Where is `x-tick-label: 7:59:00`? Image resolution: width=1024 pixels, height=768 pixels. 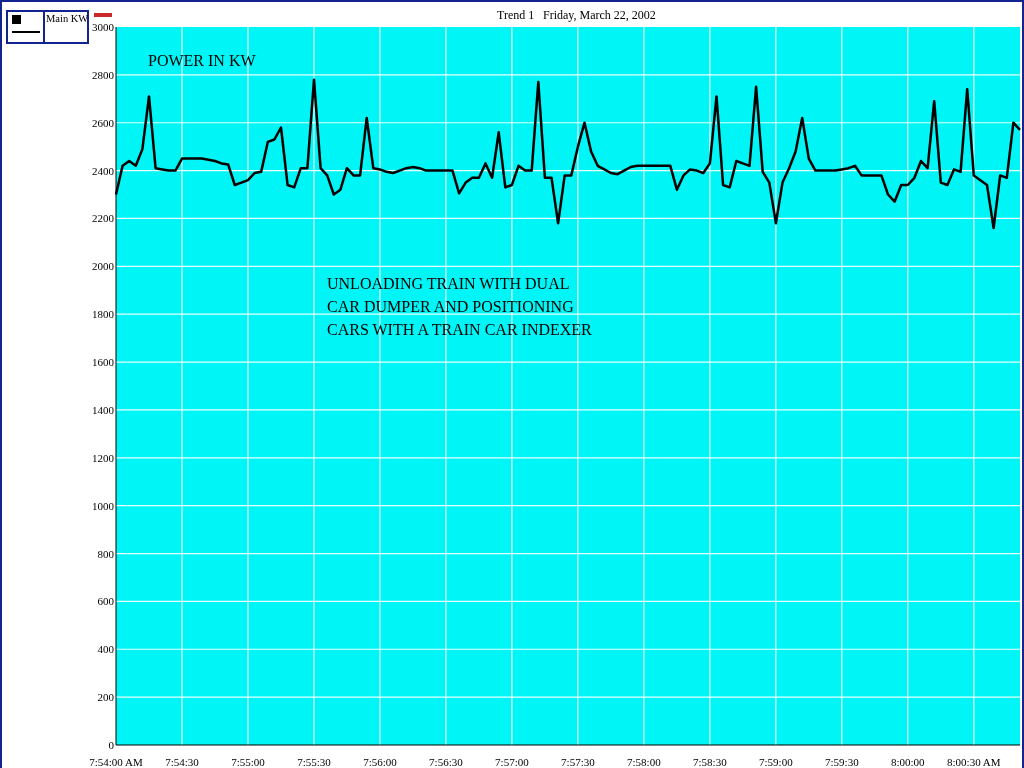 x-tick-label: 7:59:00 is located at coordinates (776, 762).